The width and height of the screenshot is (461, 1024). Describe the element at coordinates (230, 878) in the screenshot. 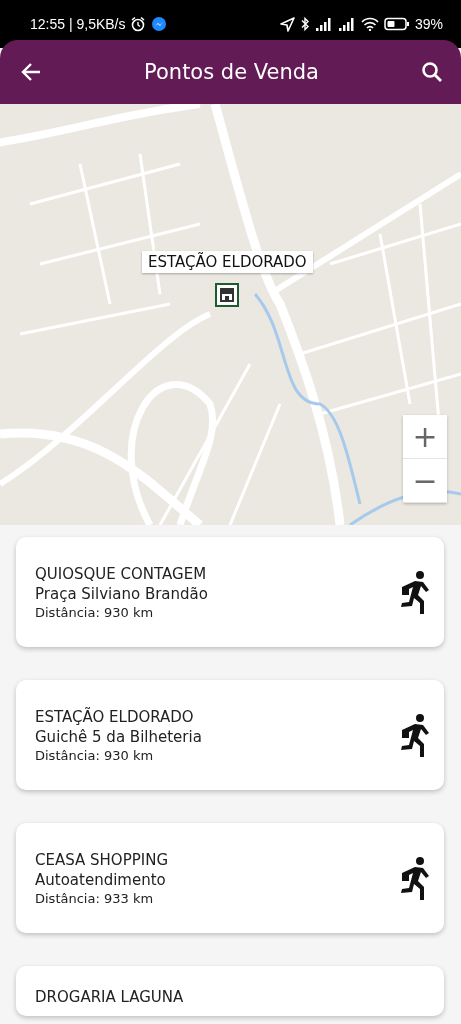

I see `point-card: CEASA SHOPPING Autoatendimento Distância: 933 km` at that location.